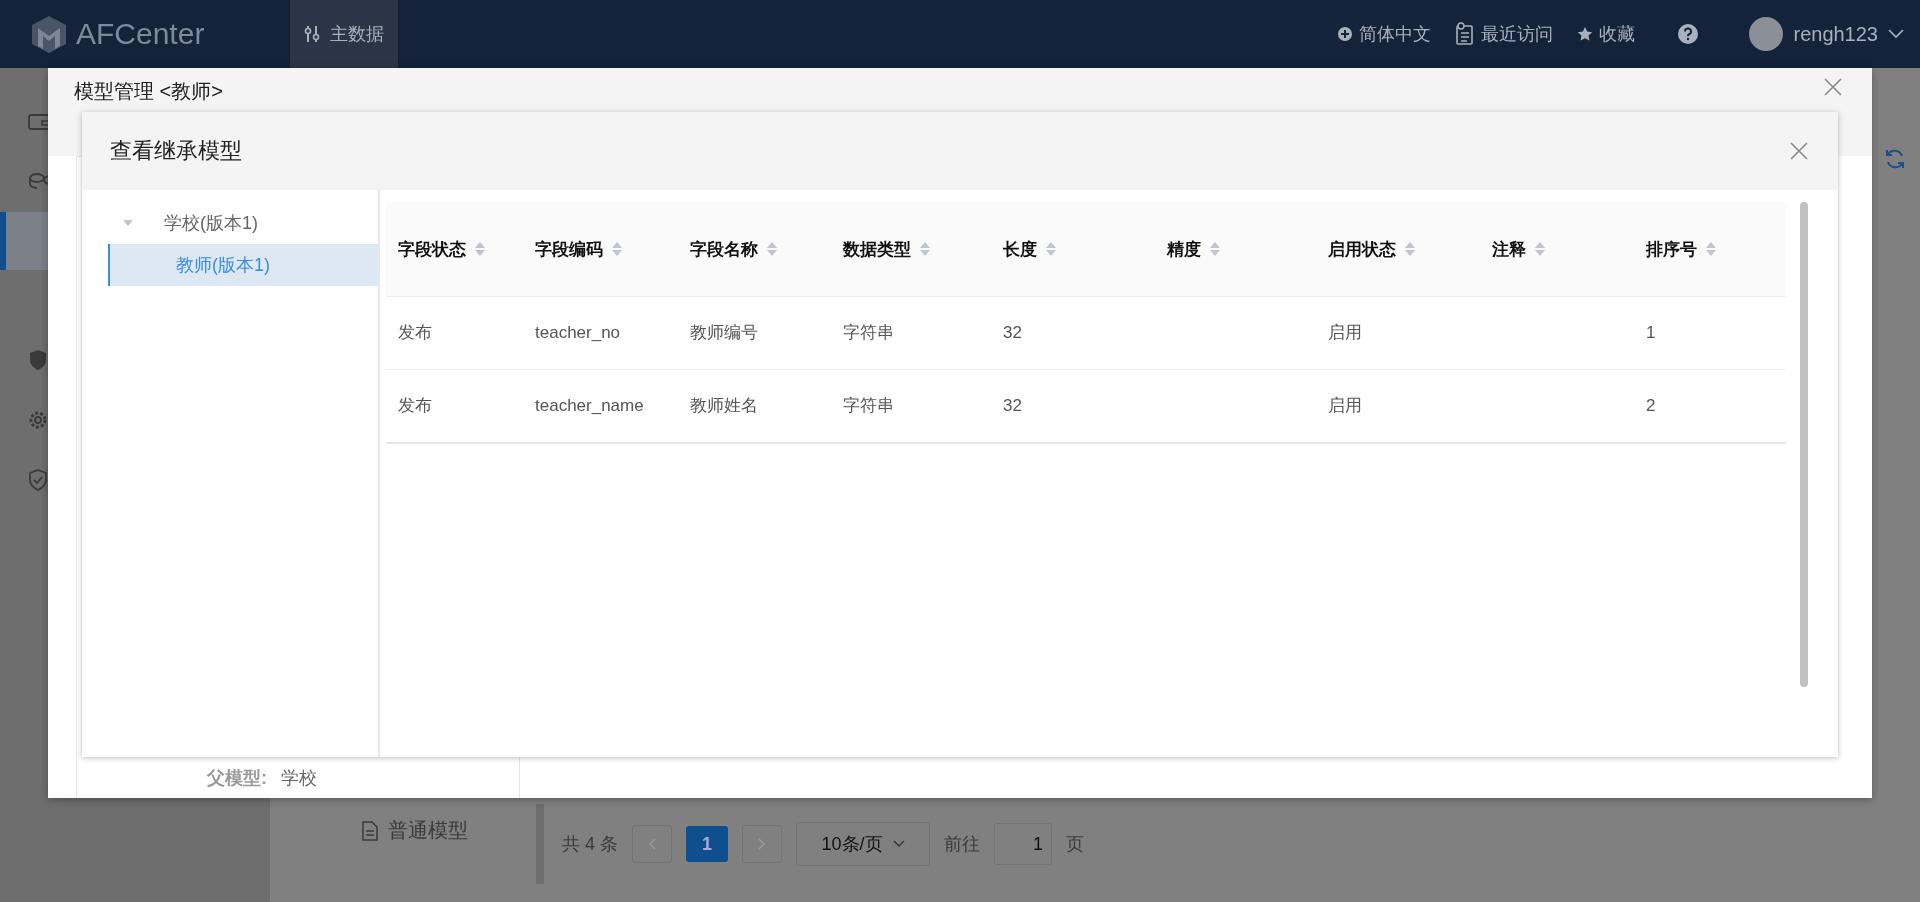 The width and height of the screenshot is (1920, 902). What do you see at coordinates (1585, 34) in the screenshot?
I see `star-icon` at bounding box center [1585, 34].